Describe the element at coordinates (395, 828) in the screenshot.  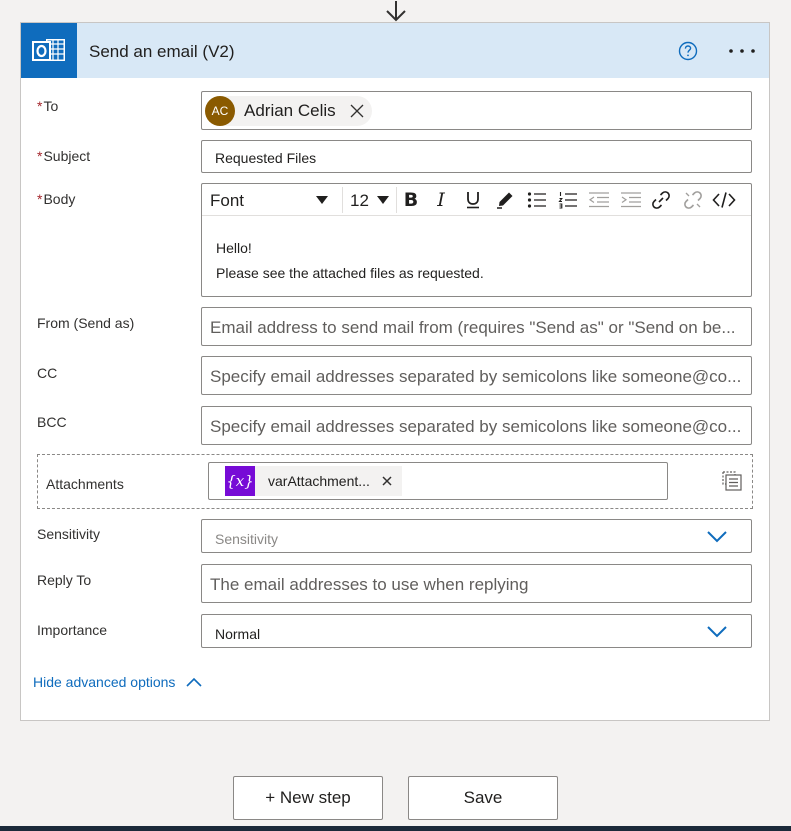
I see `taskbar-strip` at that location.